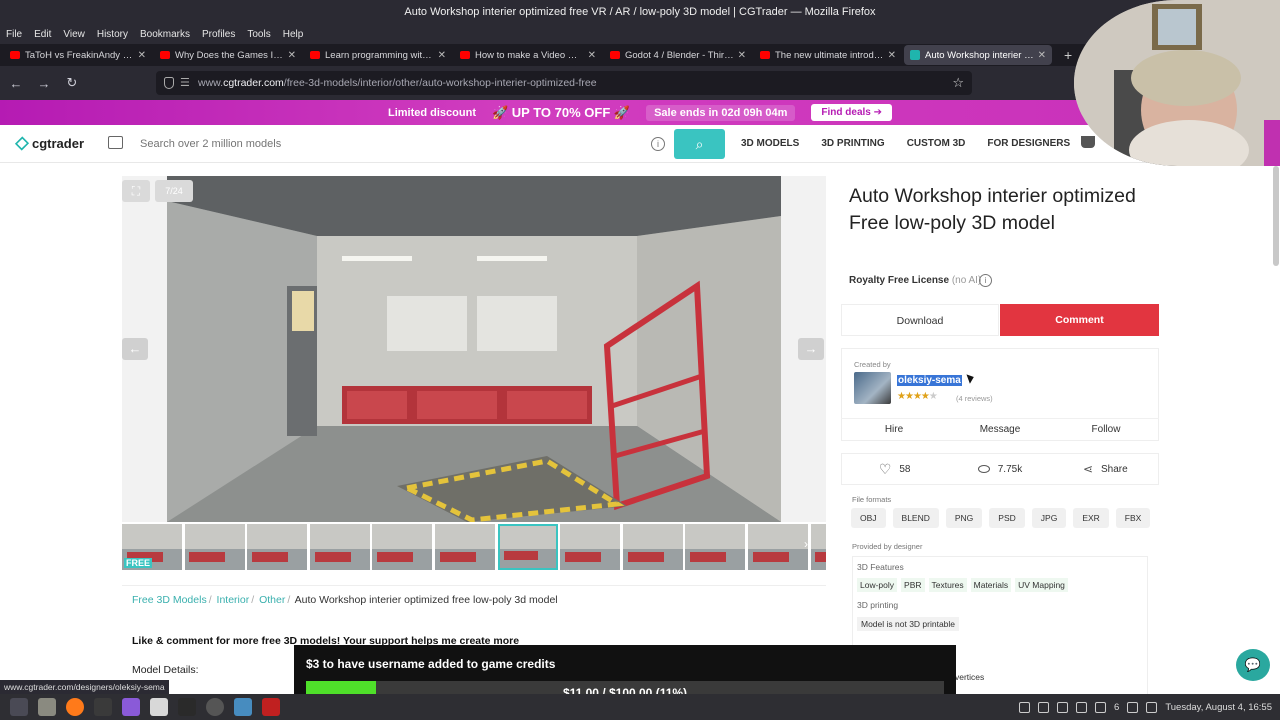 The image size is (1280, 720). I want to click on godot-icon, so click(243, 707).